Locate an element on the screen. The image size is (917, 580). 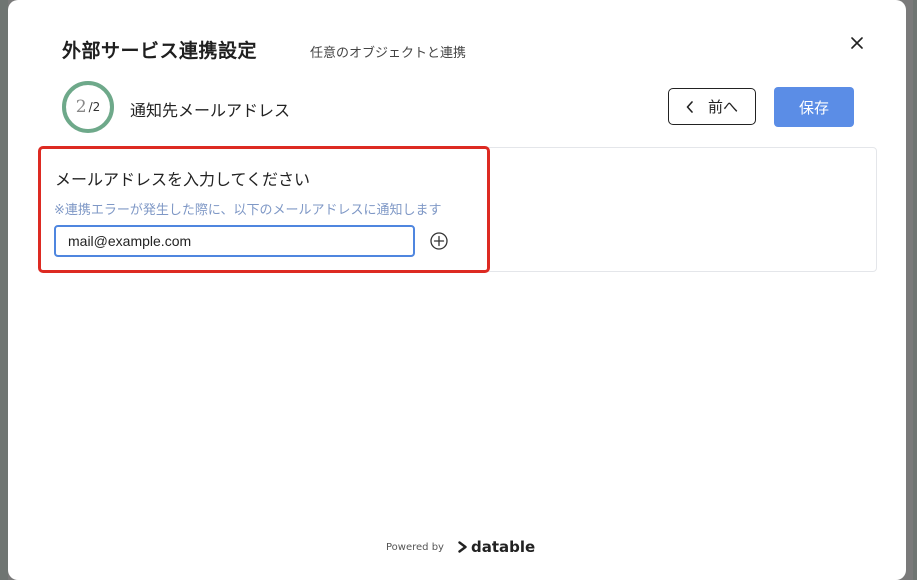
close-button is located at coordinates (857, 43).